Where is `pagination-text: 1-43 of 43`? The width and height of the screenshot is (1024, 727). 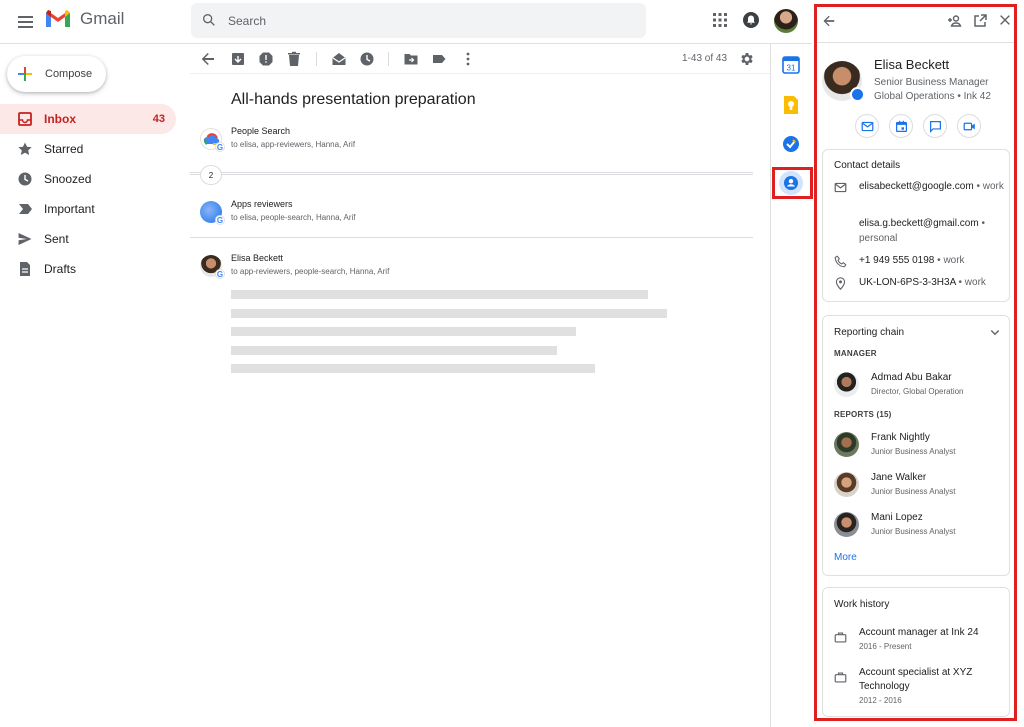 pagination-text: 1-43 of 43 is located at coordinates (705, 58).